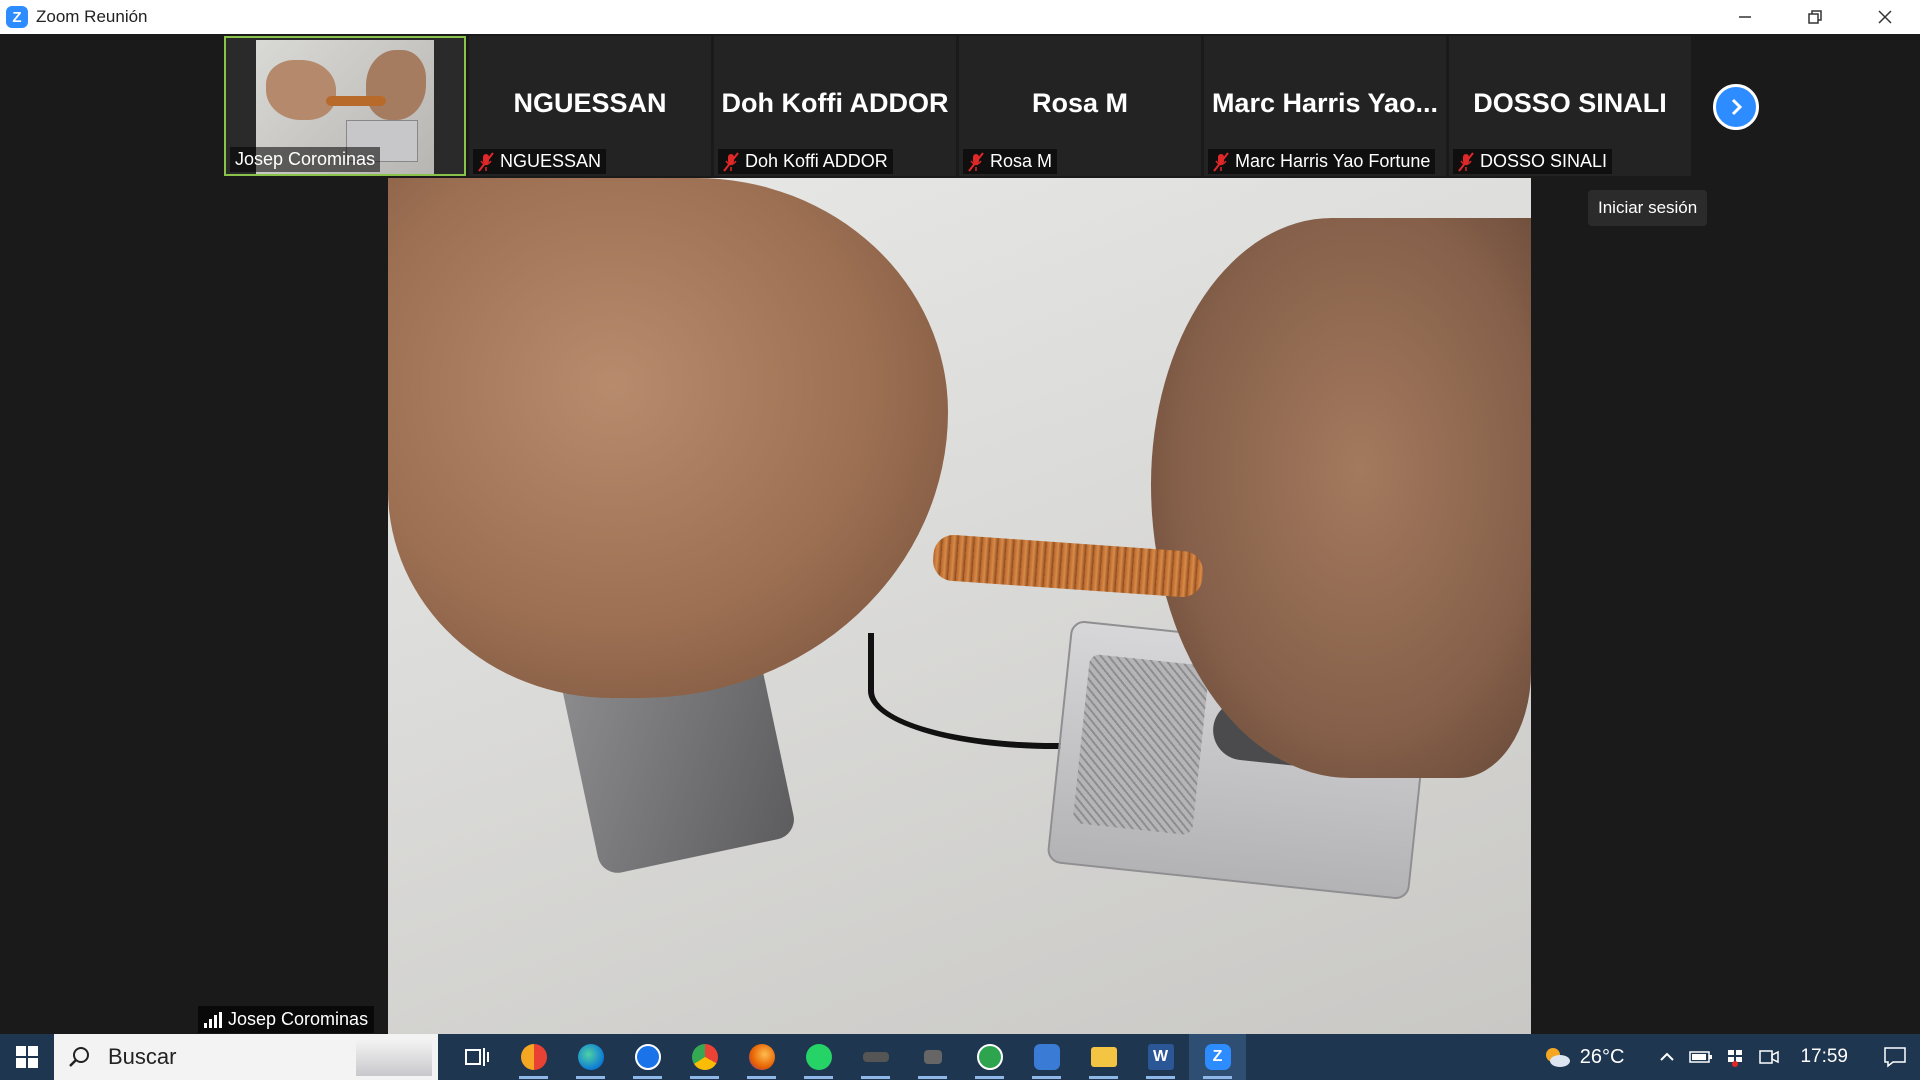 The height and width of the screenshot is (1080, 1920). Describe the element at coordinates (1021, 161) in the screenshot. I see `participant-name: Rosa M` at that location.